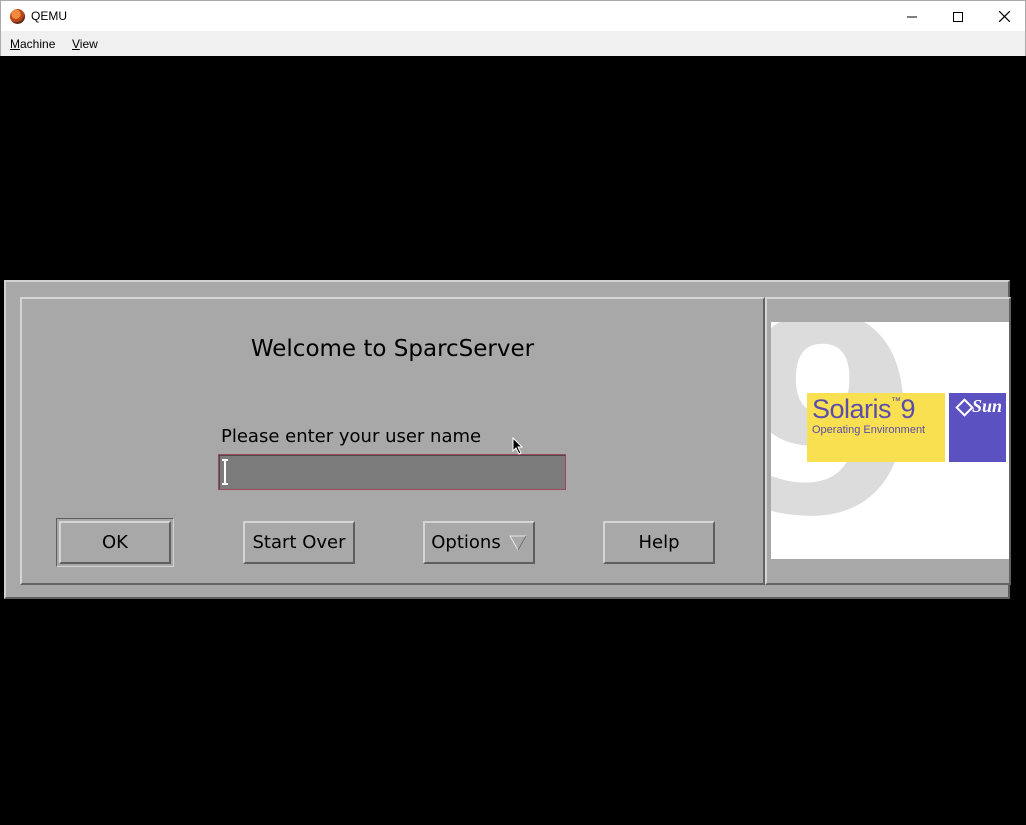  What do you see at coordinates (351, 436) in the screenshot?
I see `username-prompt: Please enter your user name` at bounding box center [351, 436].